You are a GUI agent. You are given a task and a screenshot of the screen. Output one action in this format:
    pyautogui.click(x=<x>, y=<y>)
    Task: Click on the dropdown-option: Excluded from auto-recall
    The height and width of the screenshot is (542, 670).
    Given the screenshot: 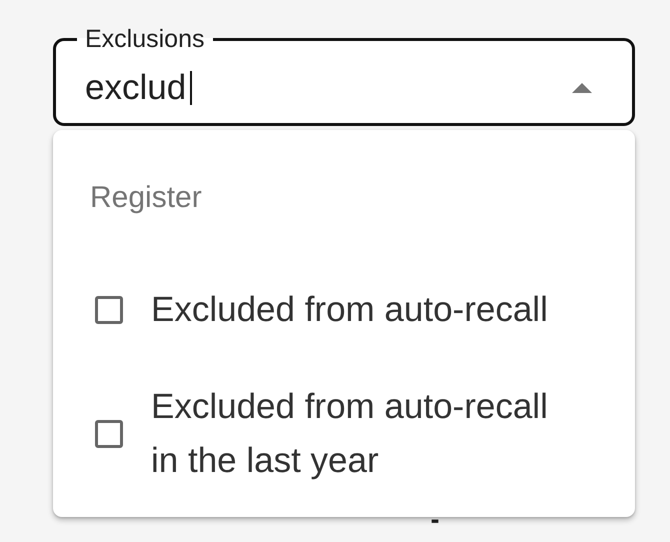 What is the action you would take?
    pyautogui.click(x=355, y=310)
    